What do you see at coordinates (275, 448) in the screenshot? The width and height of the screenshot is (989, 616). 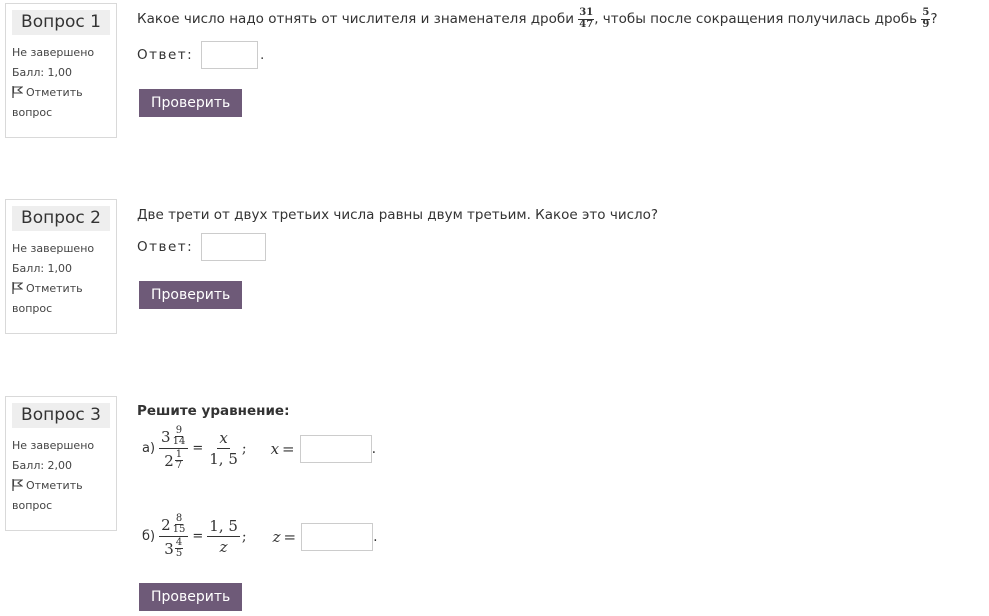 I see `variable-label: x` at bounding box center [275, 448].